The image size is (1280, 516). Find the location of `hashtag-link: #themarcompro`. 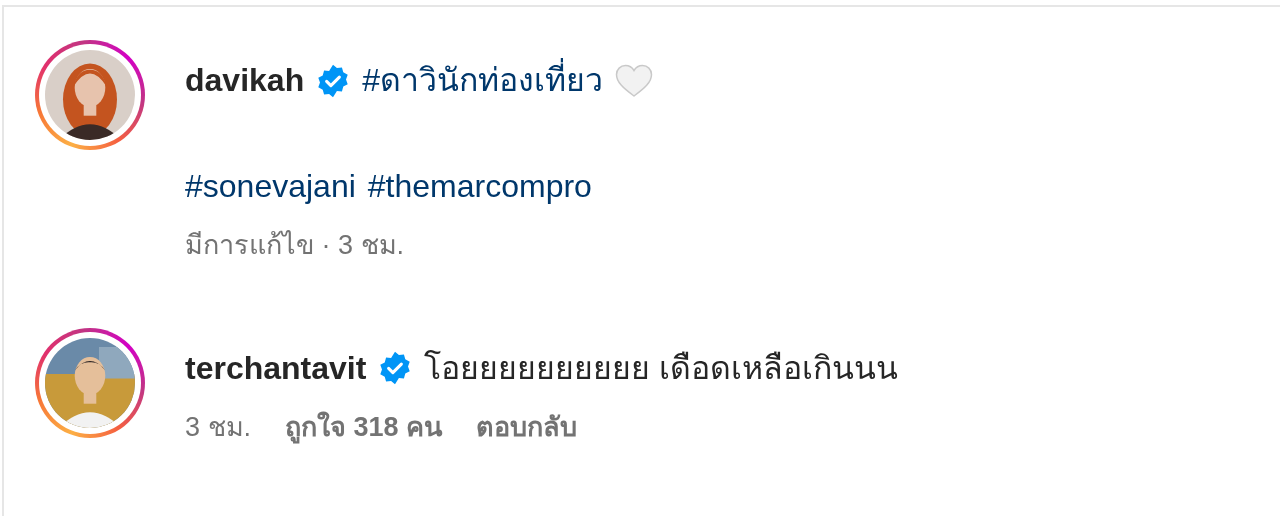

hashtag-link: #themarcompro is located at coordinates (479, 186).